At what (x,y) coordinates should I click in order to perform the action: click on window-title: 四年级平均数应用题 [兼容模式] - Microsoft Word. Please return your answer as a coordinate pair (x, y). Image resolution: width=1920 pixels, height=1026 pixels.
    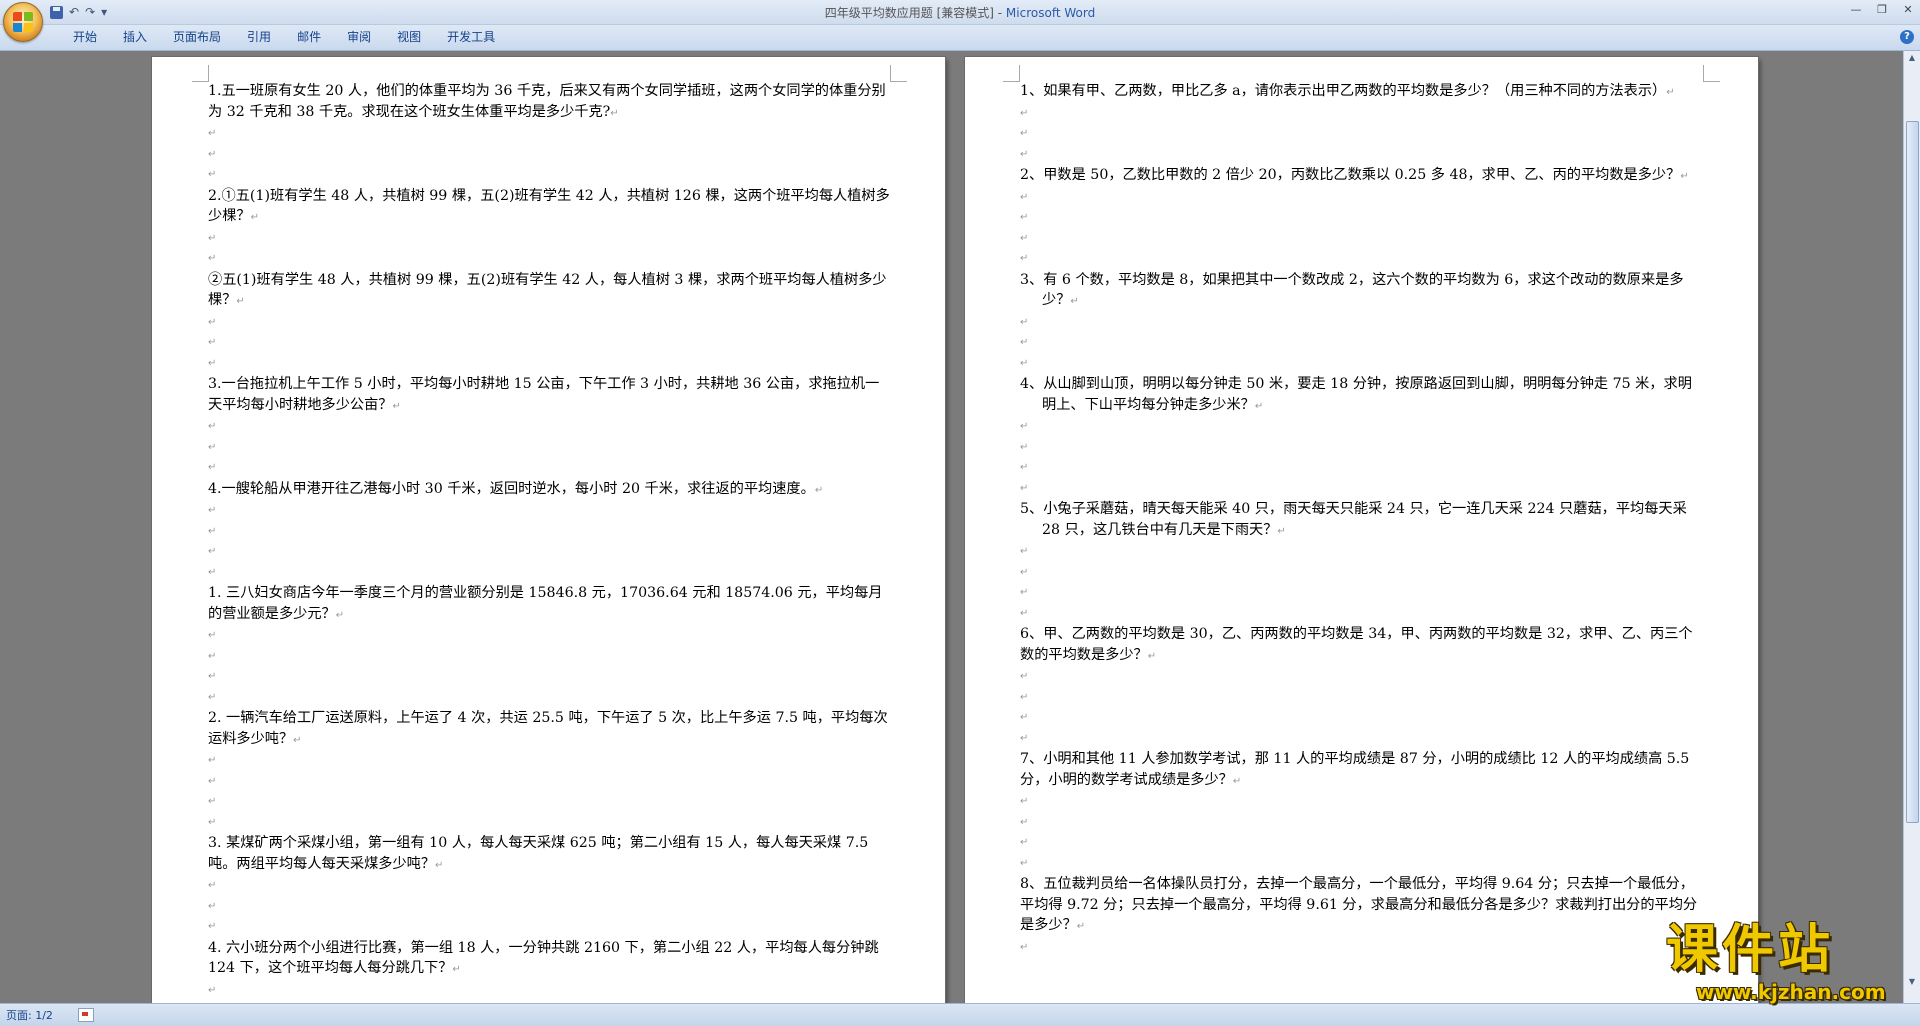
    Looking at the image, I should click on (960, 12).